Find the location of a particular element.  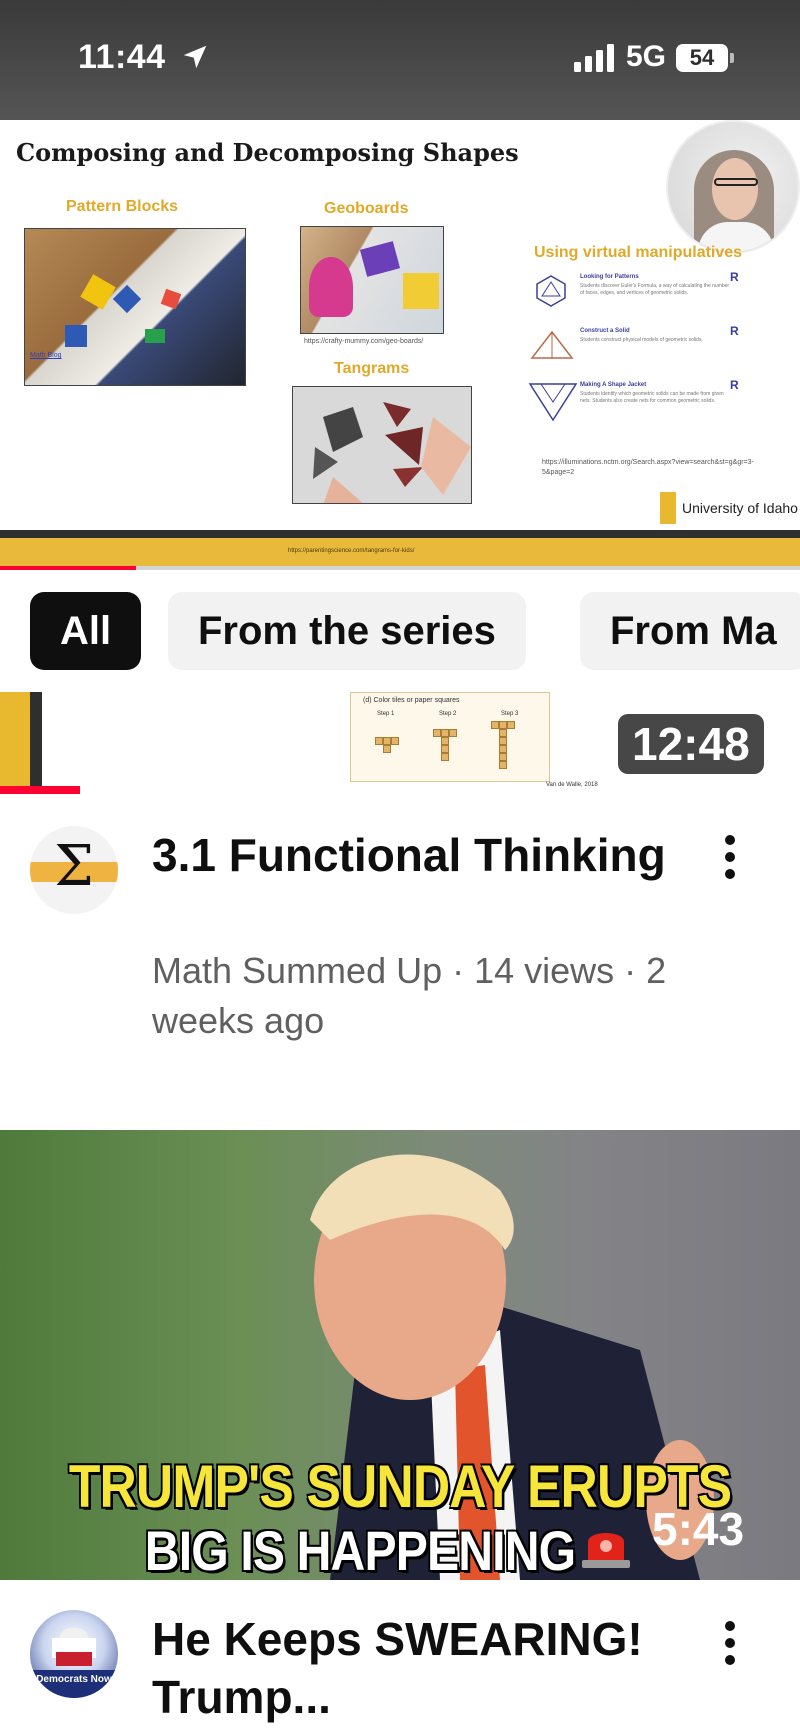

virtual-item-title: Looking for Patterns is located at coordinates (609, 277).